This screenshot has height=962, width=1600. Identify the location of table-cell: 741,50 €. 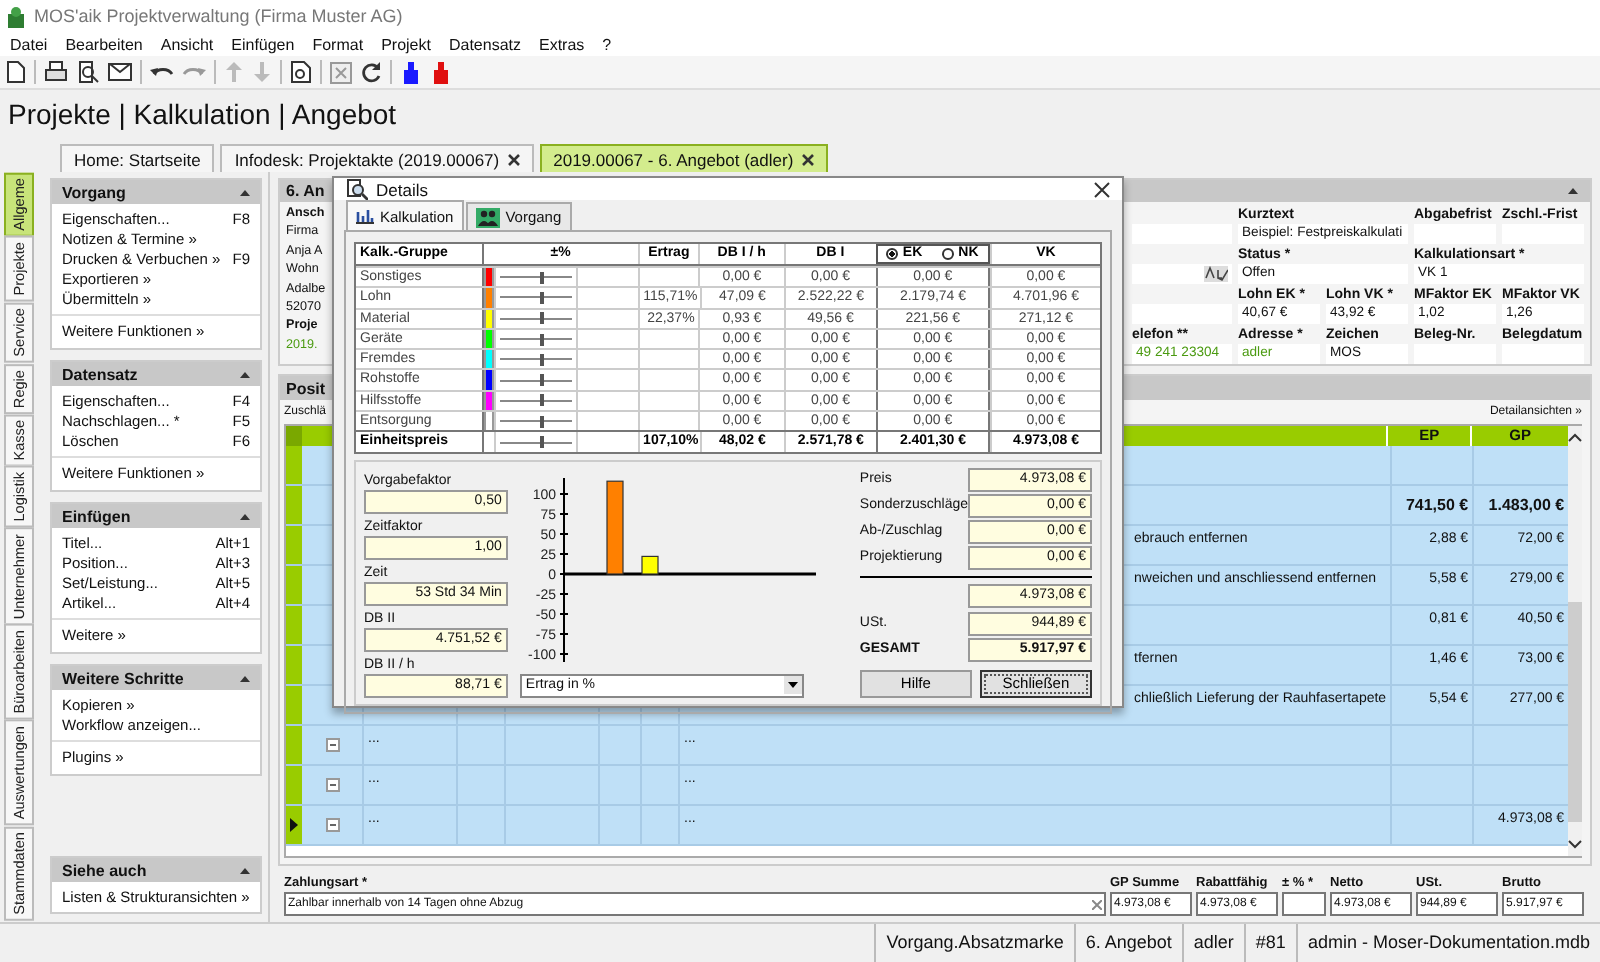
(1437, 505).